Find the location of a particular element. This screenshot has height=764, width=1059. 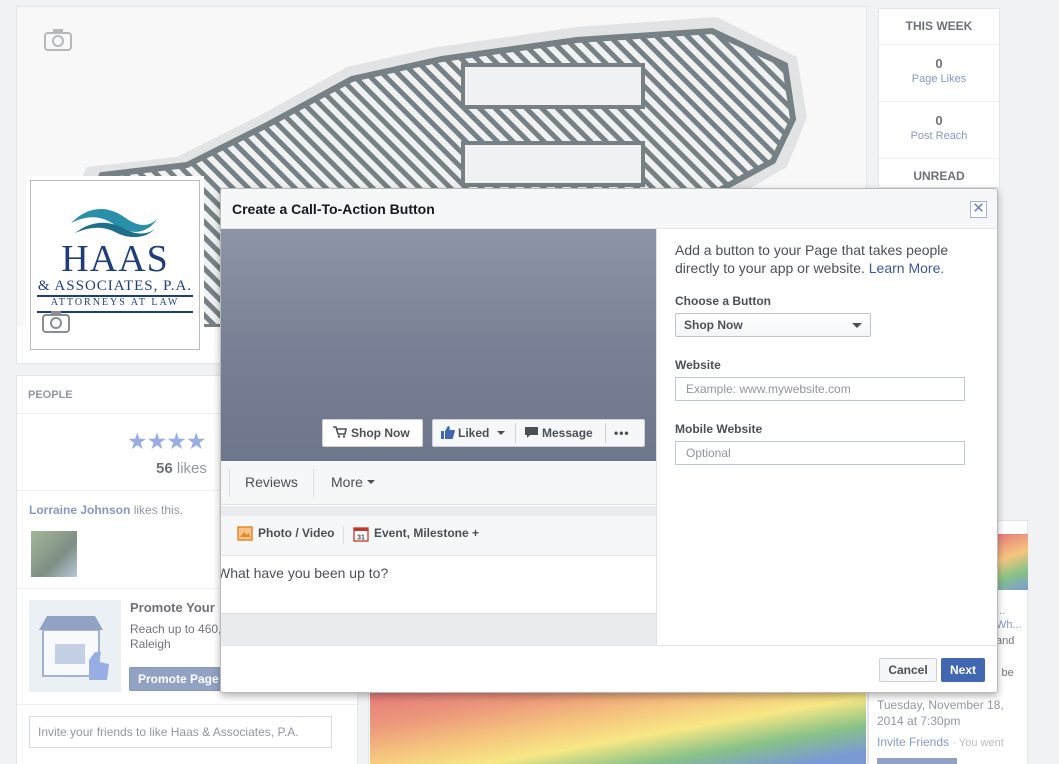

more-options-button: ••• is located at coordinates (622, 433).